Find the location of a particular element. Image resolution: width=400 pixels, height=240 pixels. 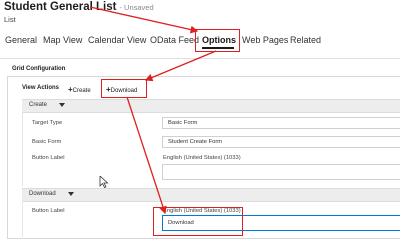

create-button-label-input is located at coordinates (281, 172).